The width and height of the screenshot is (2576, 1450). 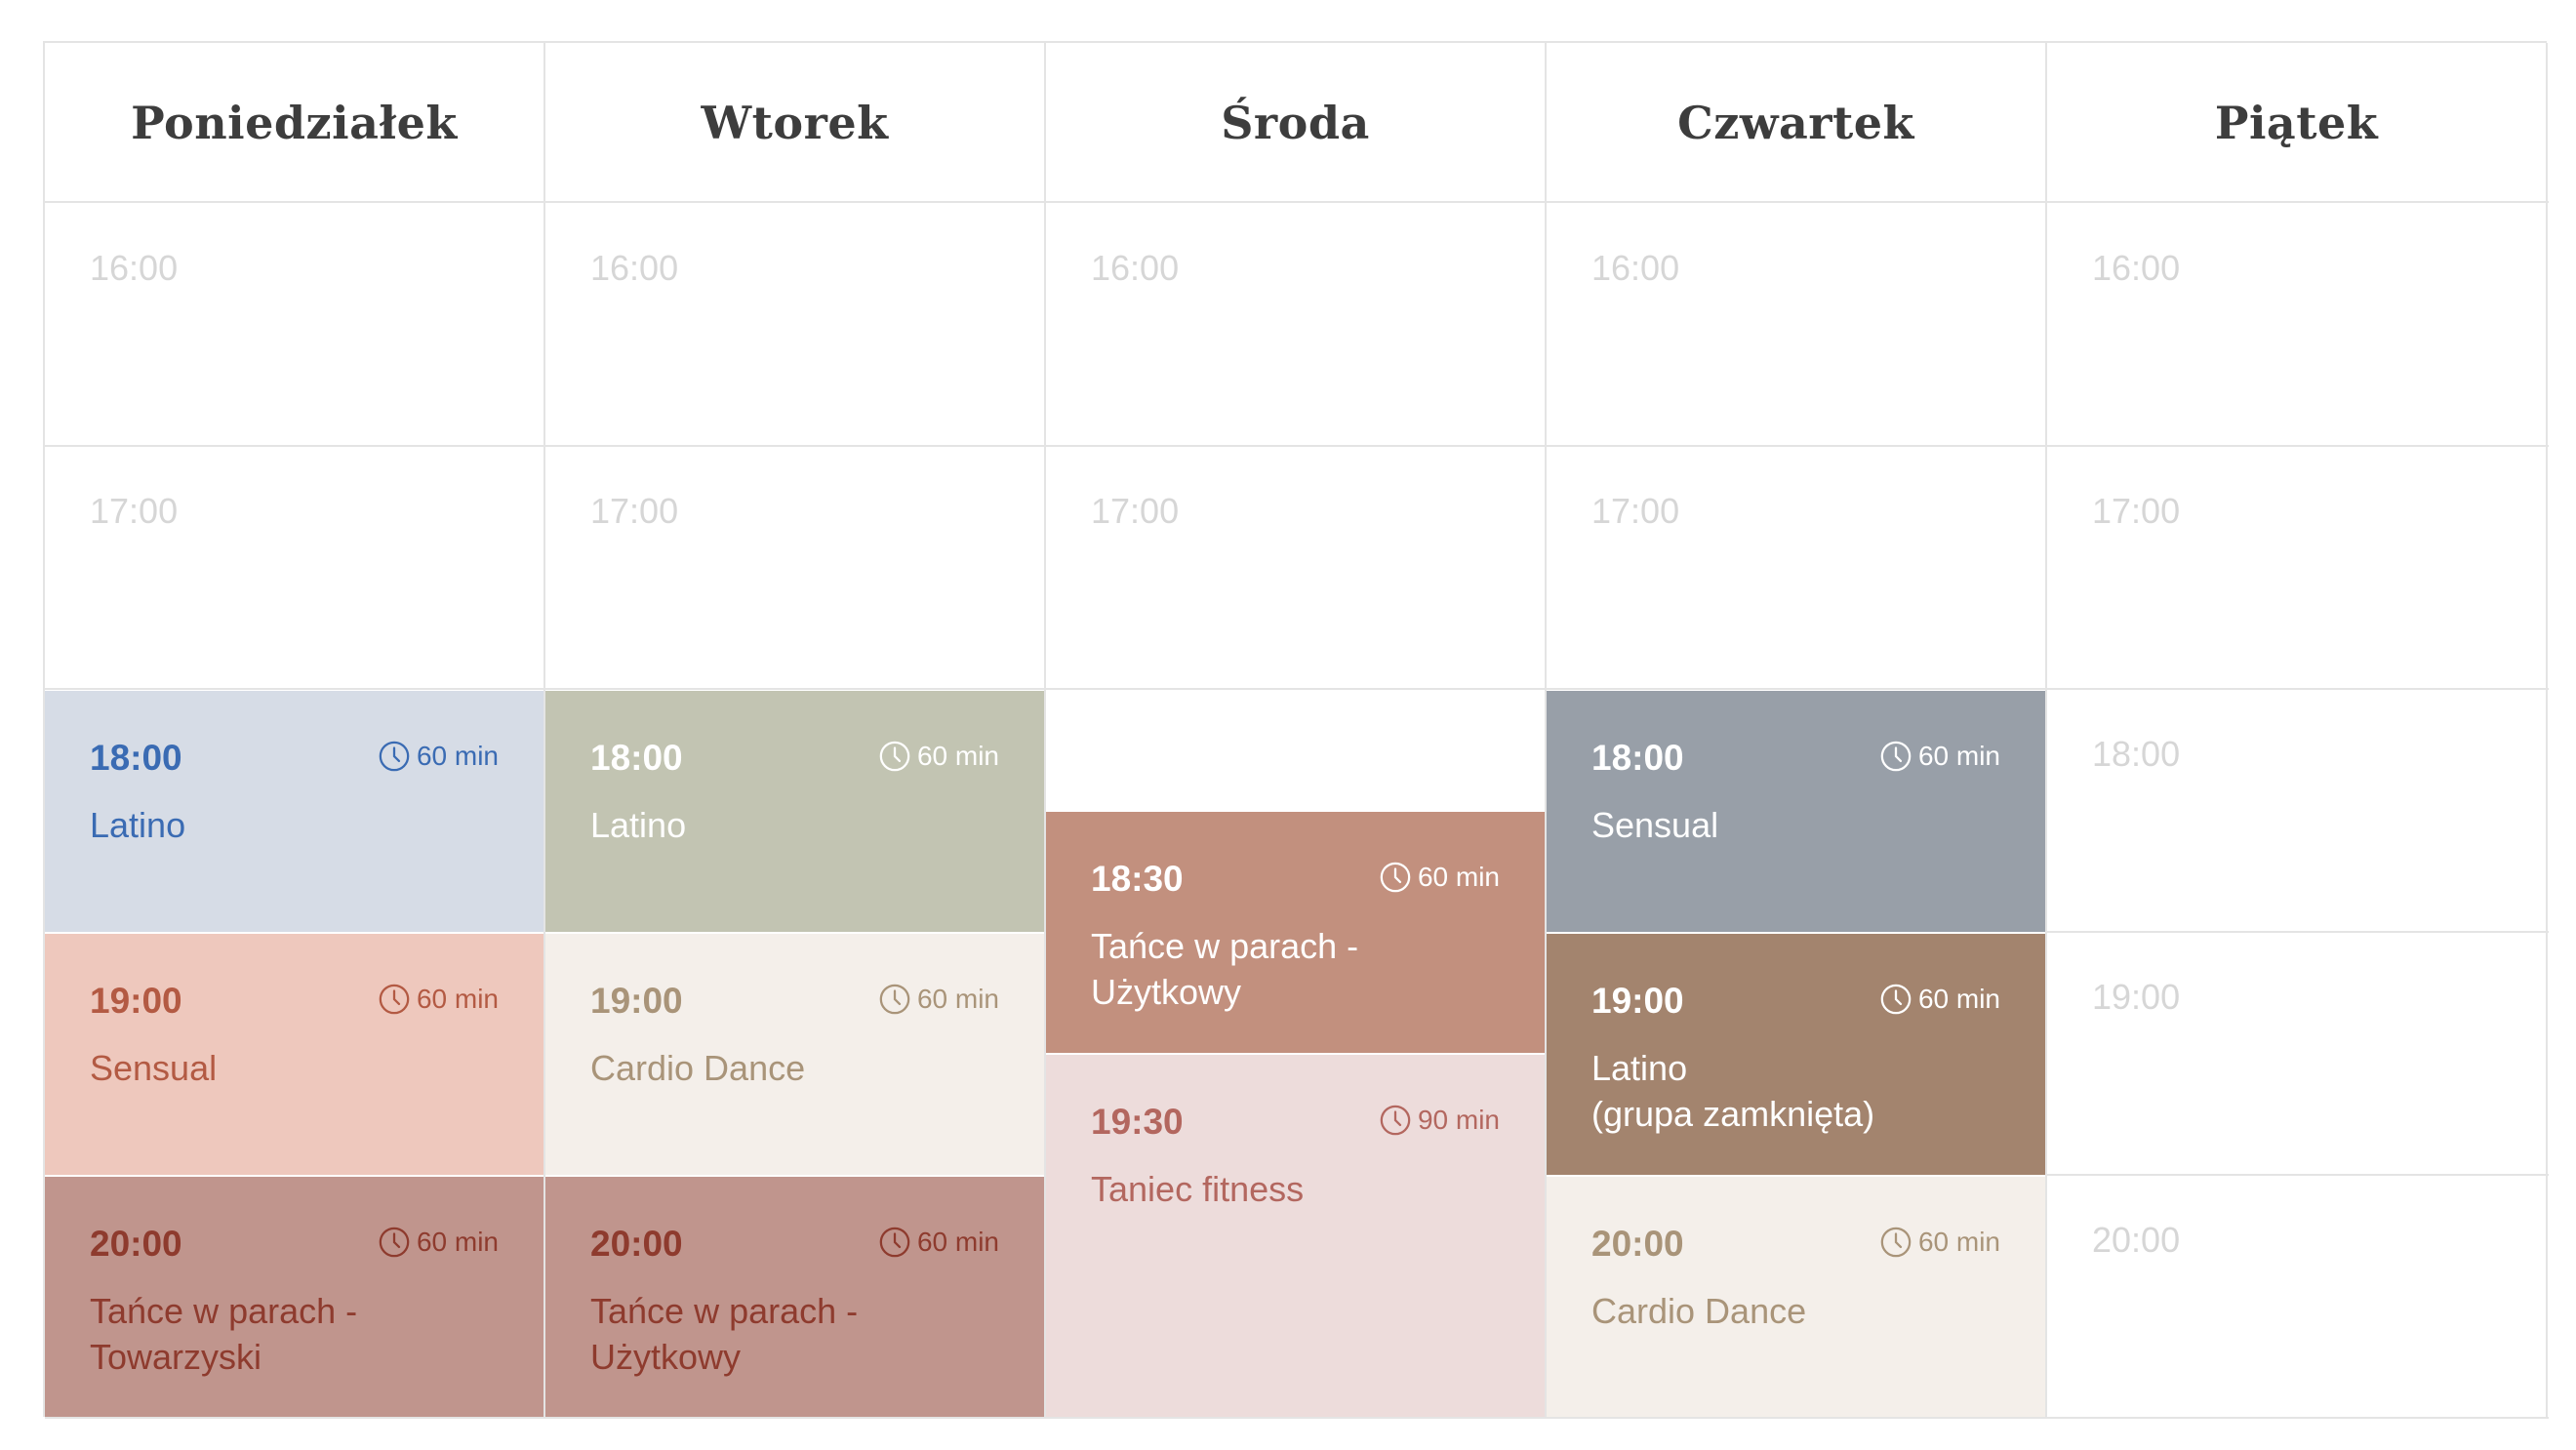 What do you see at coordinates (1295, 1236) in the screenshot?
I see `class-block: 19:30 90 min Taniec fitness` at bounding box center [1295, 1236].